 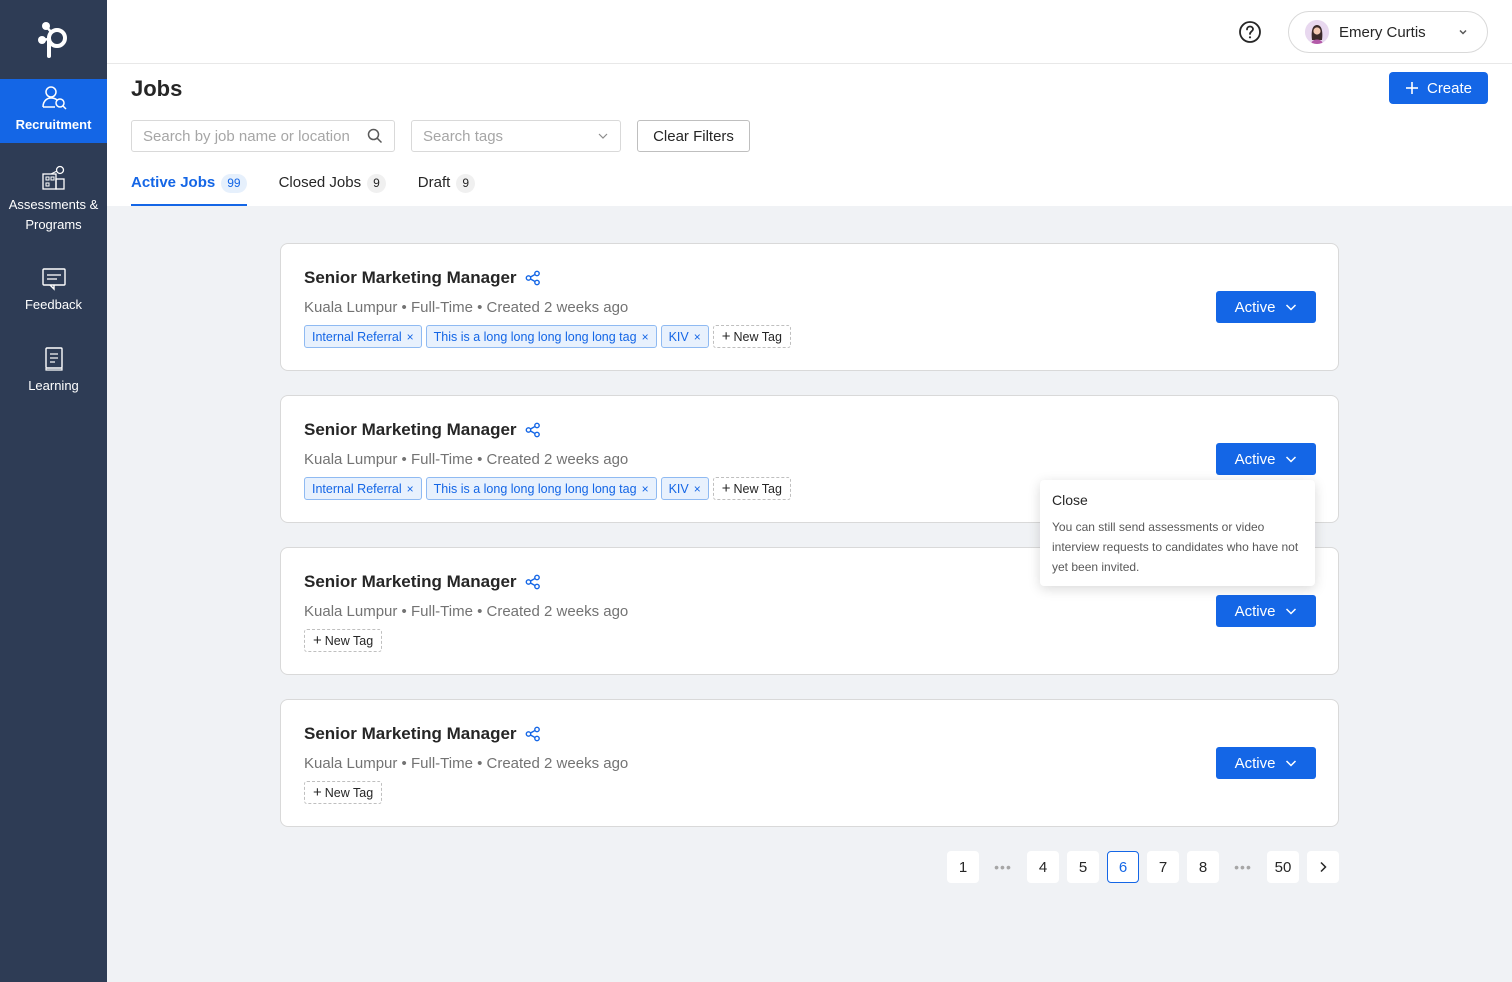 I want to click on plus-icon, so click(x=1411, y=88).